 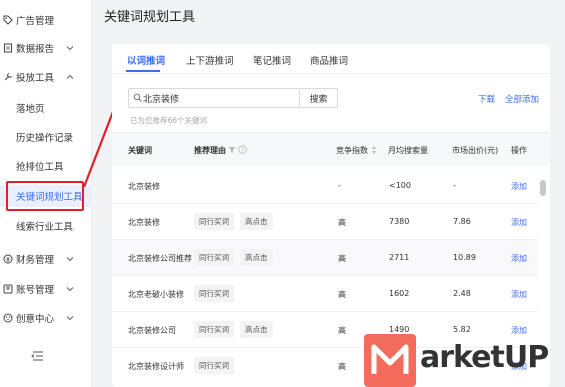 What do you see at coordinates (543, 188) in the screenshot?
I see `scroll-thumb` at bounding box center [543, 188].